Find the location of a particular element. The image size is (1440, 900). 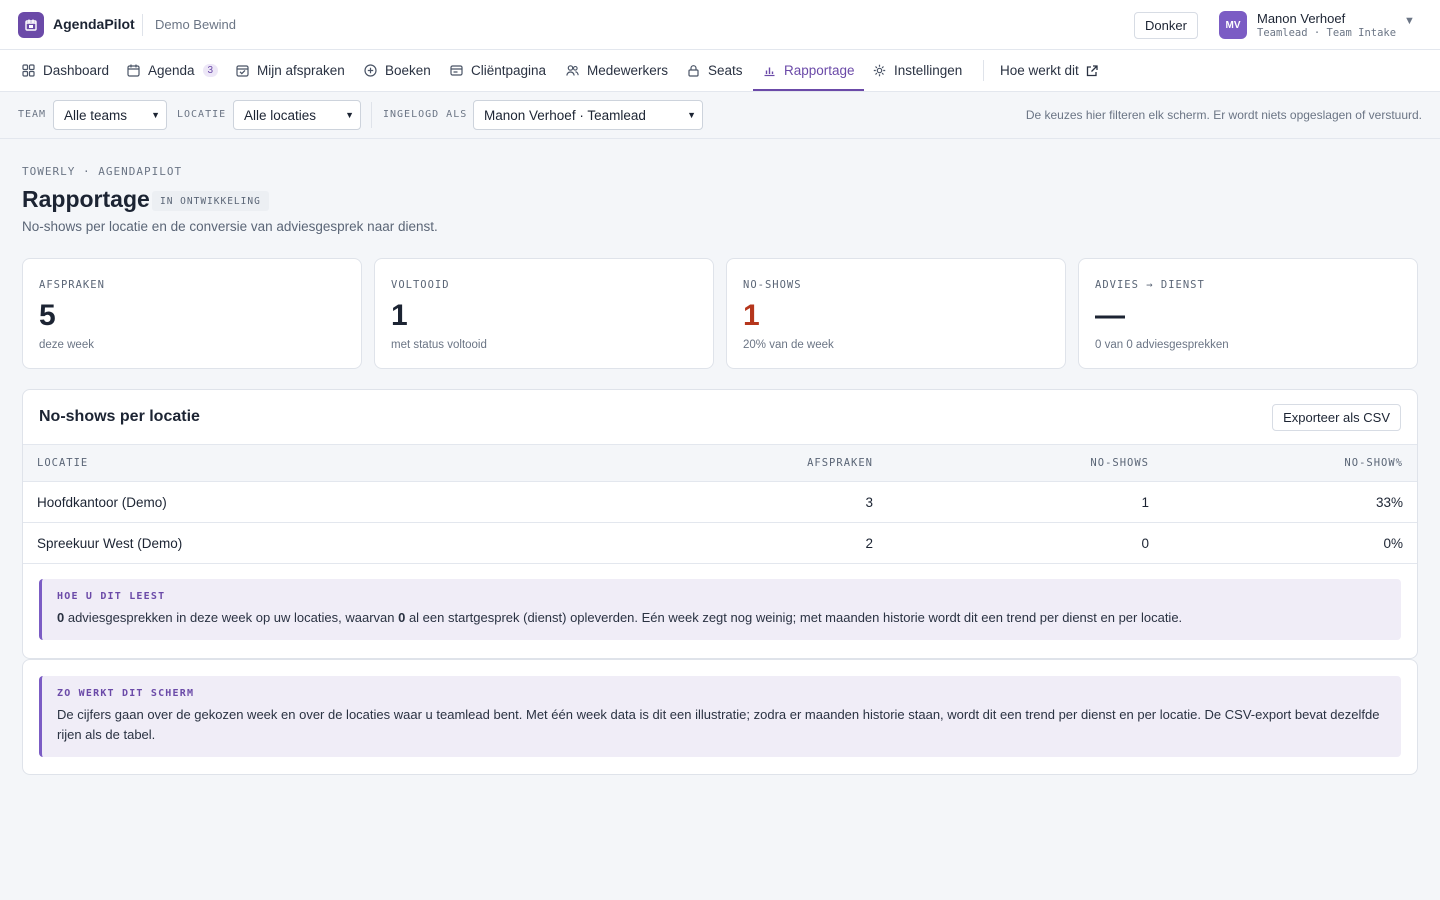

column-header-locatie: LOCATIE is located at coordinates (303, 463).